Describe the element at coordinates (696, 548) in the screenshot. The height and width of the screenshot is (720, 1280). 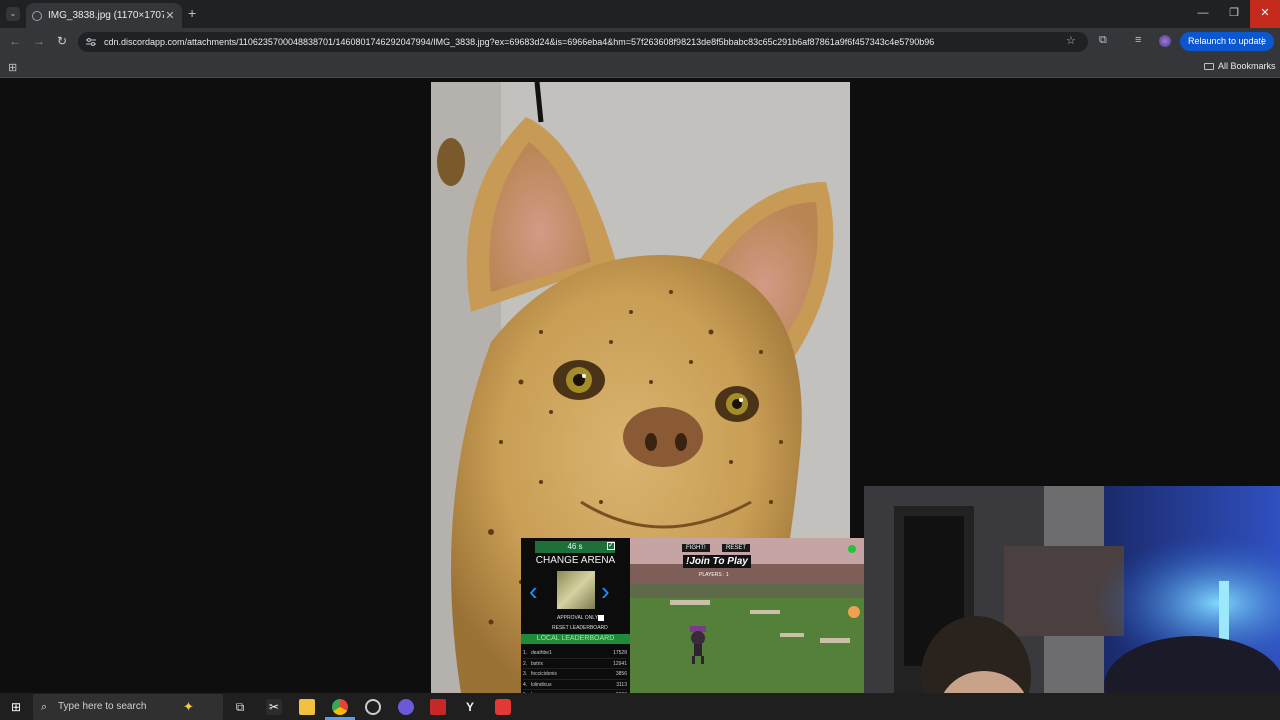
I see `fight-button: FIGHT!` at that location.